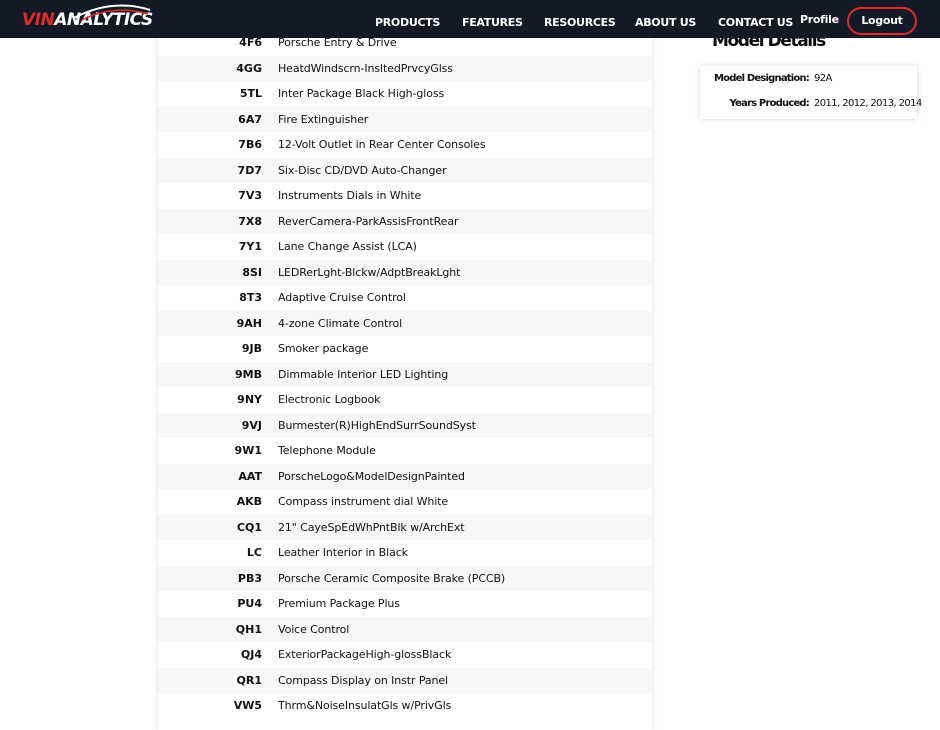 This screenshot has height=730, width=940. Describe the element at coordinates (249, 501) in the screenshot. I see `option-code: AKB` at that location.